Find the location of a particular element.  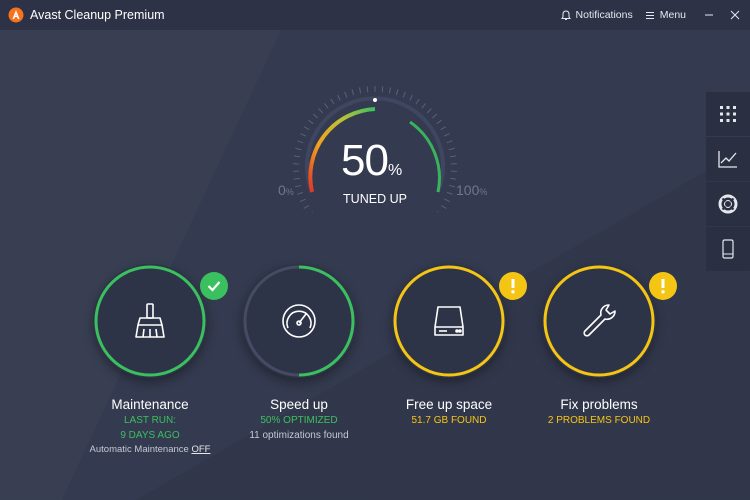

wrench-icon is located at coordinates (599, 320).